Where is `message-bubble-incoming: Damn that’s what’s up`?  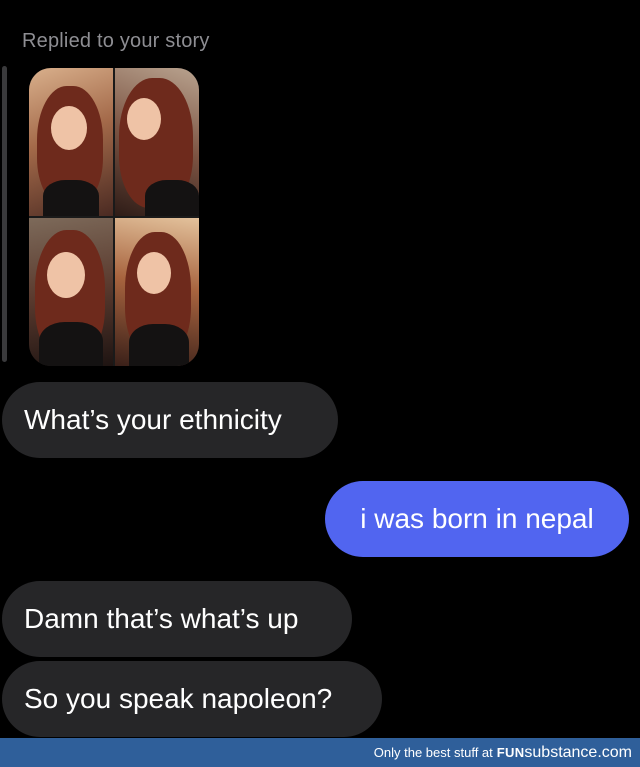 message-bubble-incoming: Damn that’s what’s up is located at coordinates (177, 619).